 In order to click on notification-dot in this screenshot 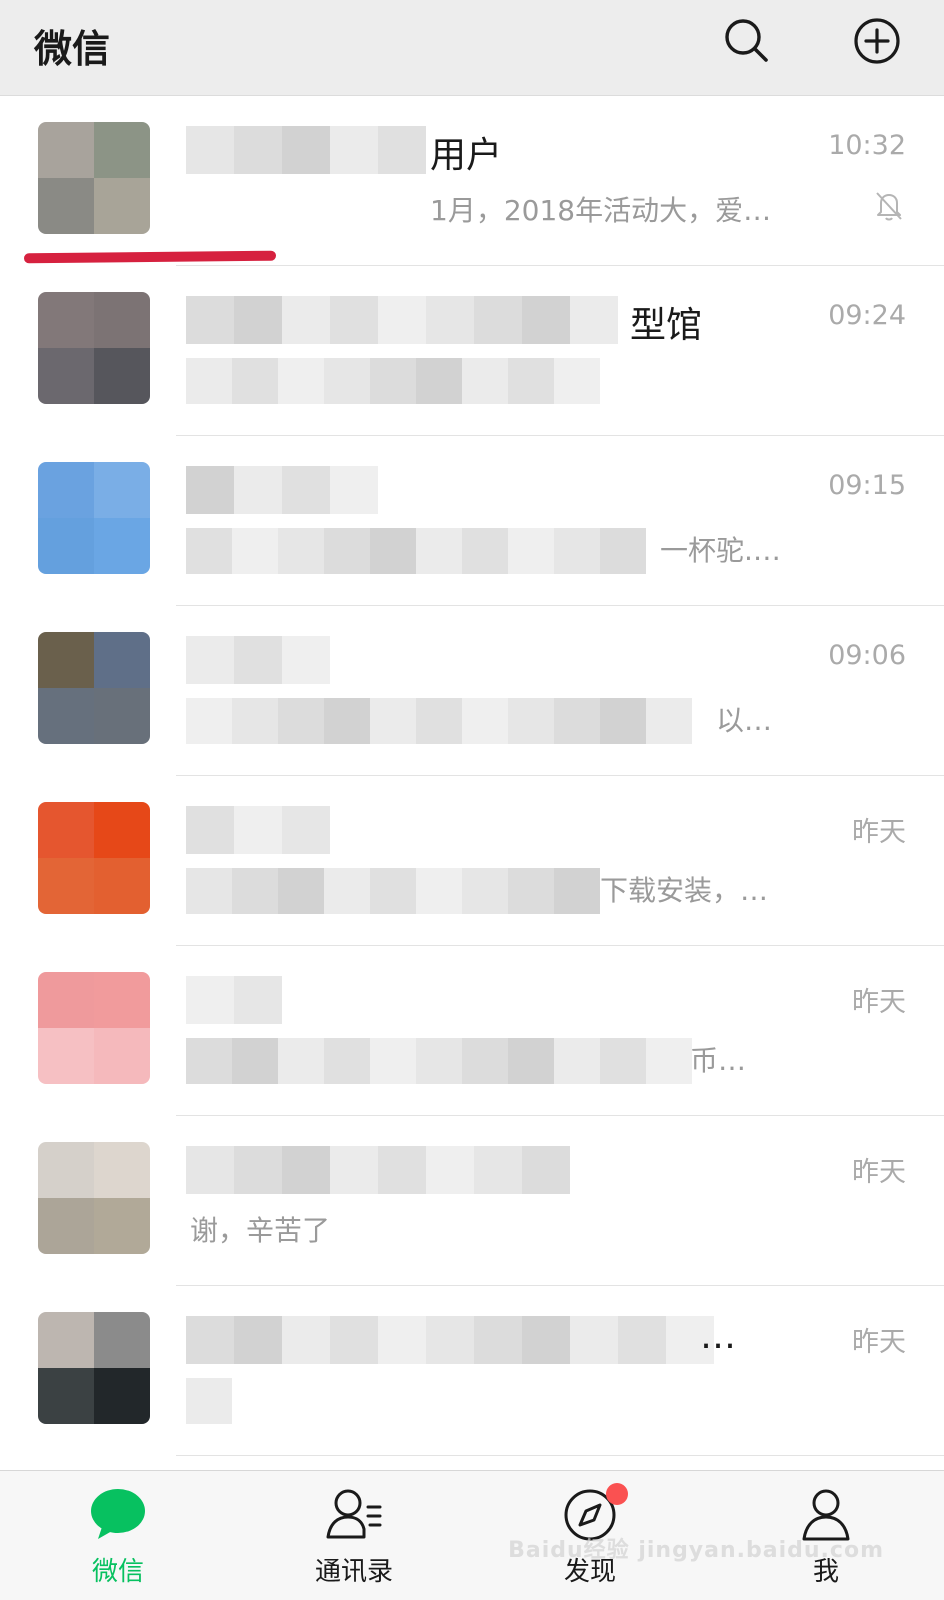, I will do `click(617, 1494)`.